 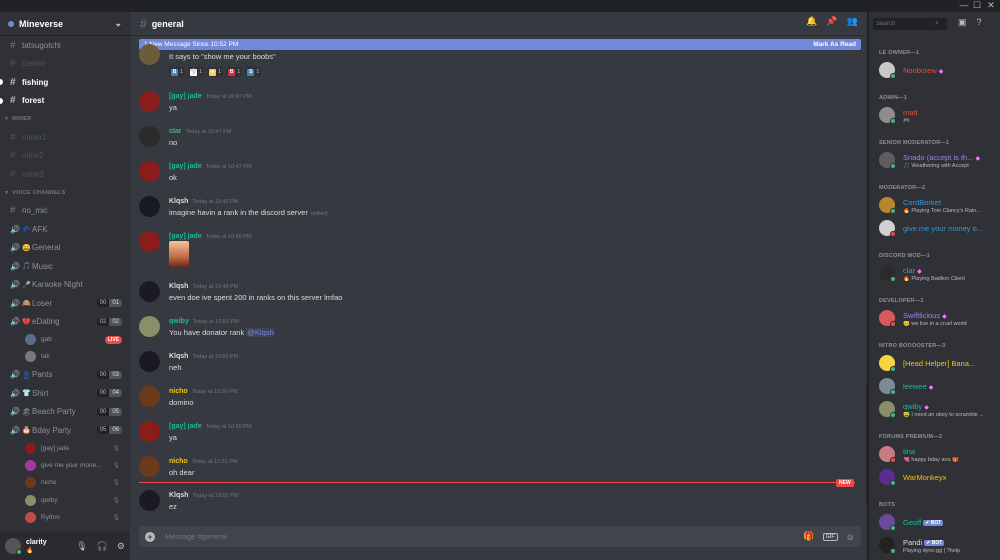 What do you see at coordinates (65, 303) in the screenshot?
I see `voice-channel-loser: 🔊 🙈 Loser 00 01` at bounding box center [65, 303].